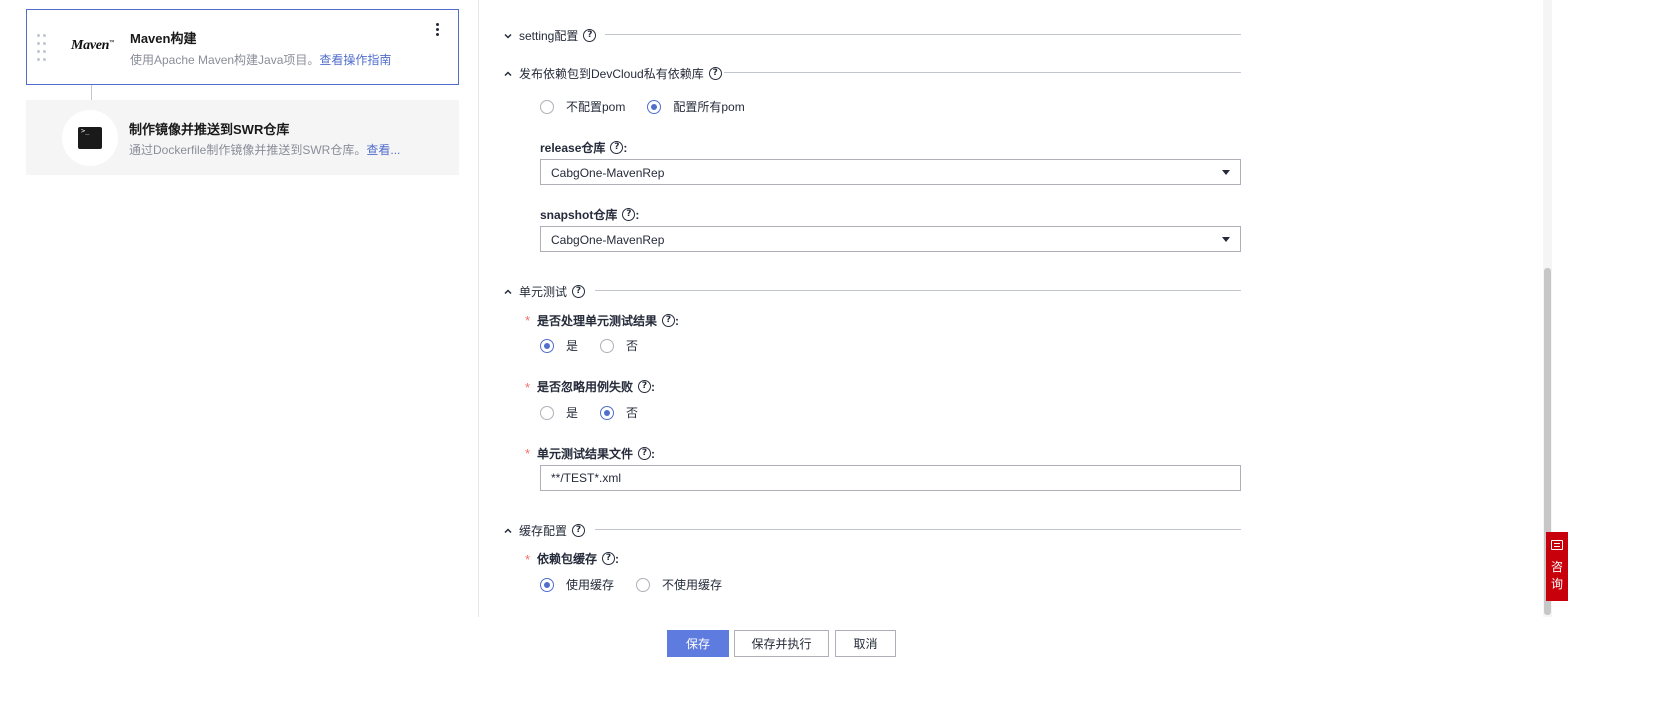 This screenshot has height=713, width=1665. Describe the element at coordinates (781, 643) in the screenshot. I see `save-and-run-button: 保存并执行` at that location.